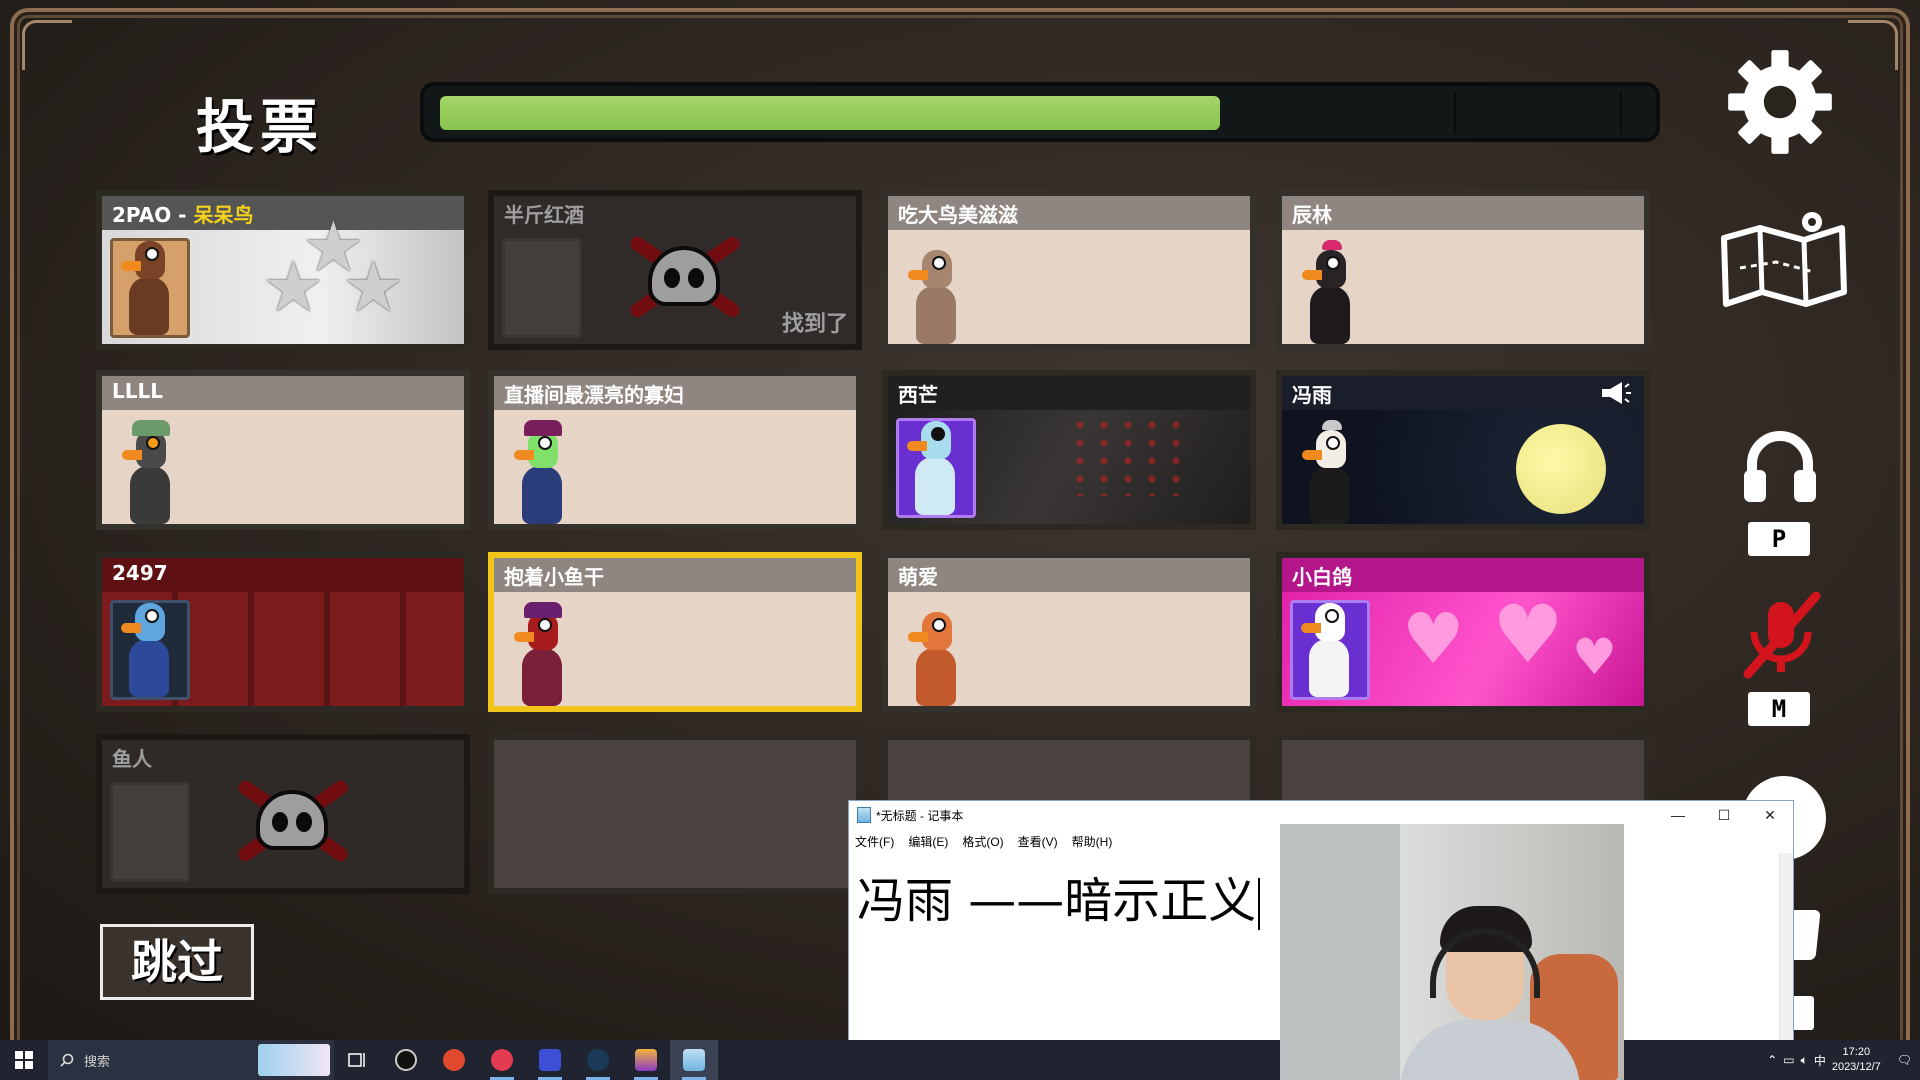 The height and width of the screenshot is (1080, 1920). What do you see at coordinates (958, 215) in the screenshot?
I see `player-name: 吃大鸟美滋滋` at bounding box center [958, 215].